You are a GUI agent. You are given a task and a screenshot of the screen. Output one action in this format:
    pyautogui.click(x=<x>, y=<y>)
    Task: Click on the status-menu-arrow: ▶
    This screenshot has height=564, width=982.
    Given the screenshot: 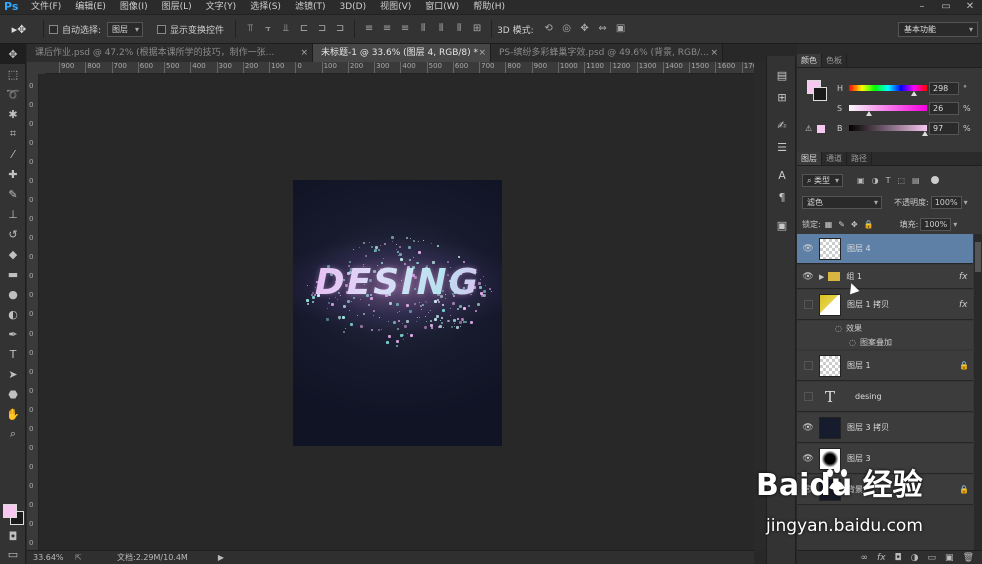 What is the action you would take?
    pyautogui.click(x=221, y=557)
    